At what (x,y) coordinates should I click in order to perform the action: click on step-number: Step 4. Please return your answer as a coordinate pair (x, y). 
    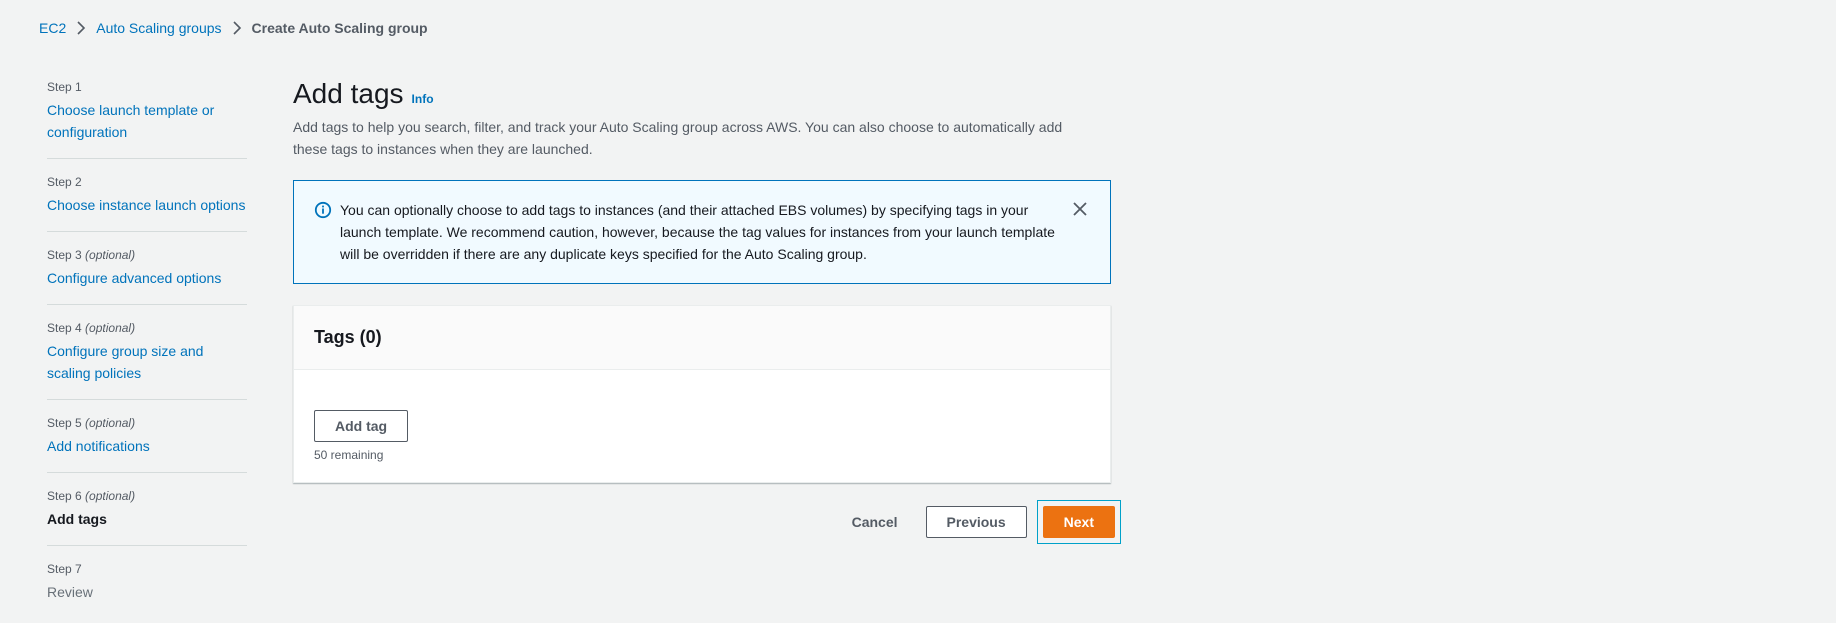
    Looking at the image, I should click on (64, 328).